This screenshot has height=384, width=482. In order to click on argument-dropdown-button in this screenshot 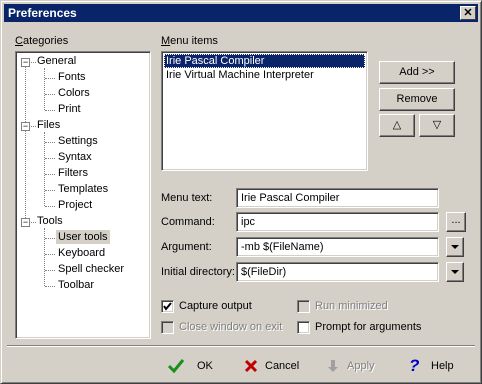, I will do `click(455, 247)`.